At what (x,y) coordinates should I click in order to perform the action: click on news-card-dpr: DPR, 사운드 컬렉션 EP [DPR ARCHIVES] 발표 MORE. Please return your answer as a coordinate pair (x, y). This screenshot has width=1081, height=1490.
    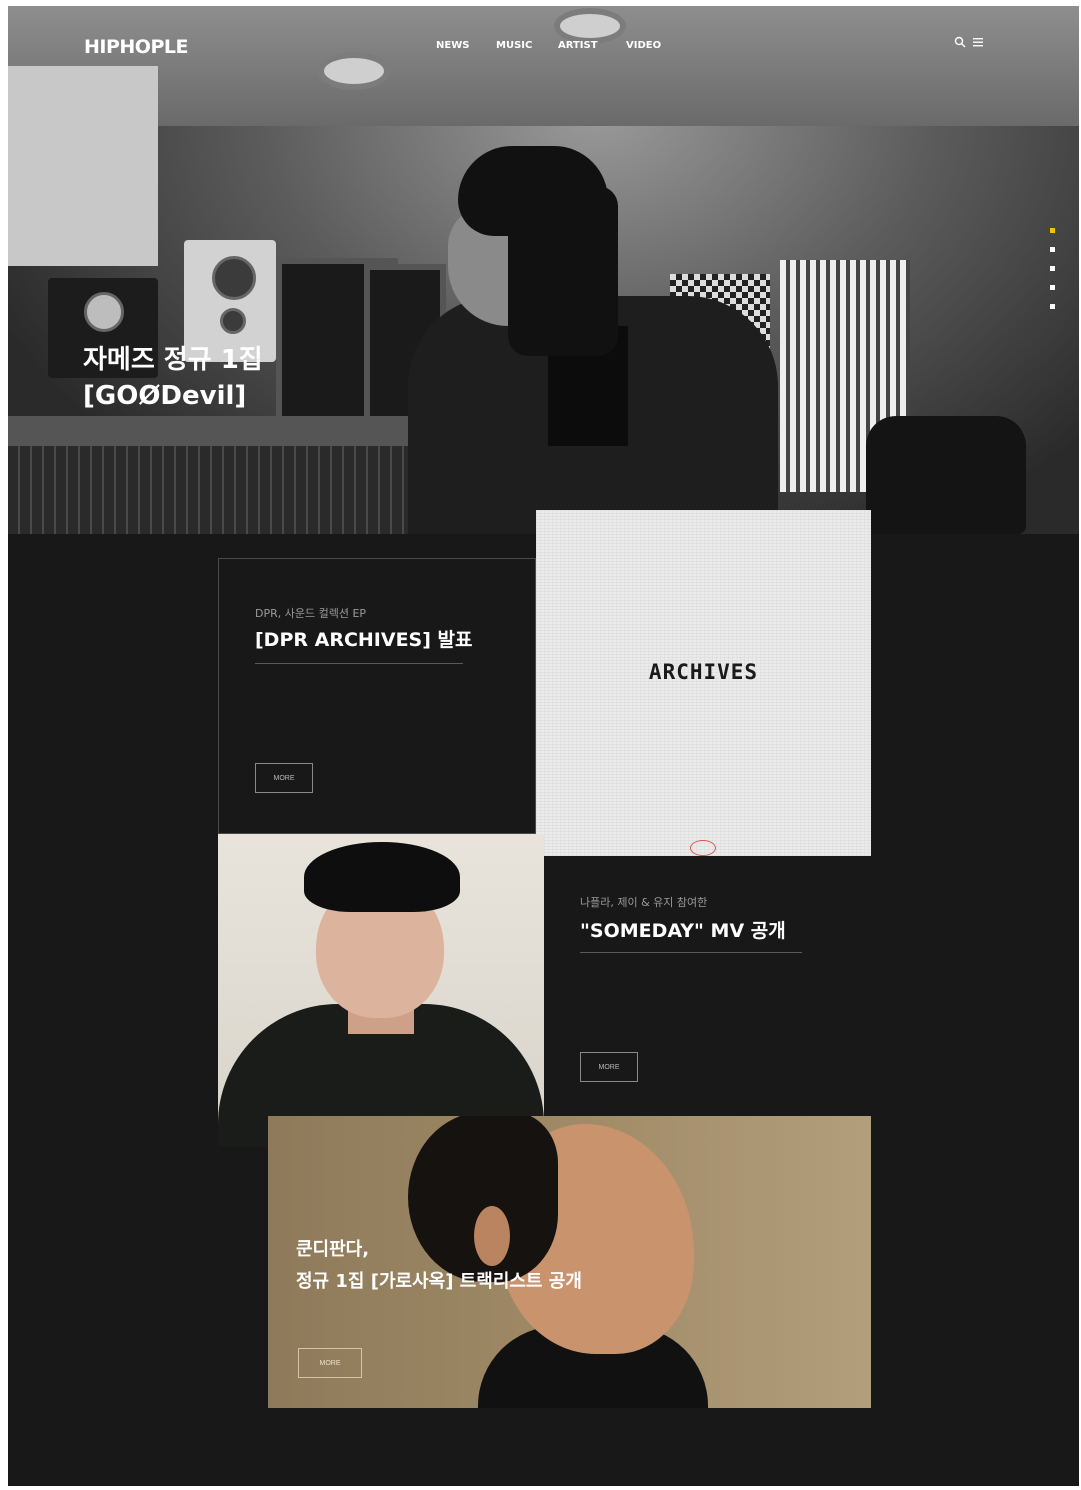
    Looking at the image, I should click on (377, 696).